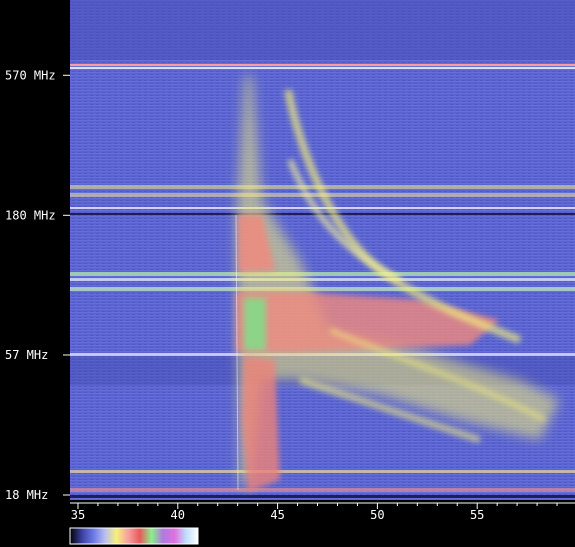  What do you see at coordinates (30, 215) in the screenshot?
I see `y-tick-label: 180 MHz` at bounding box center [30, 215].